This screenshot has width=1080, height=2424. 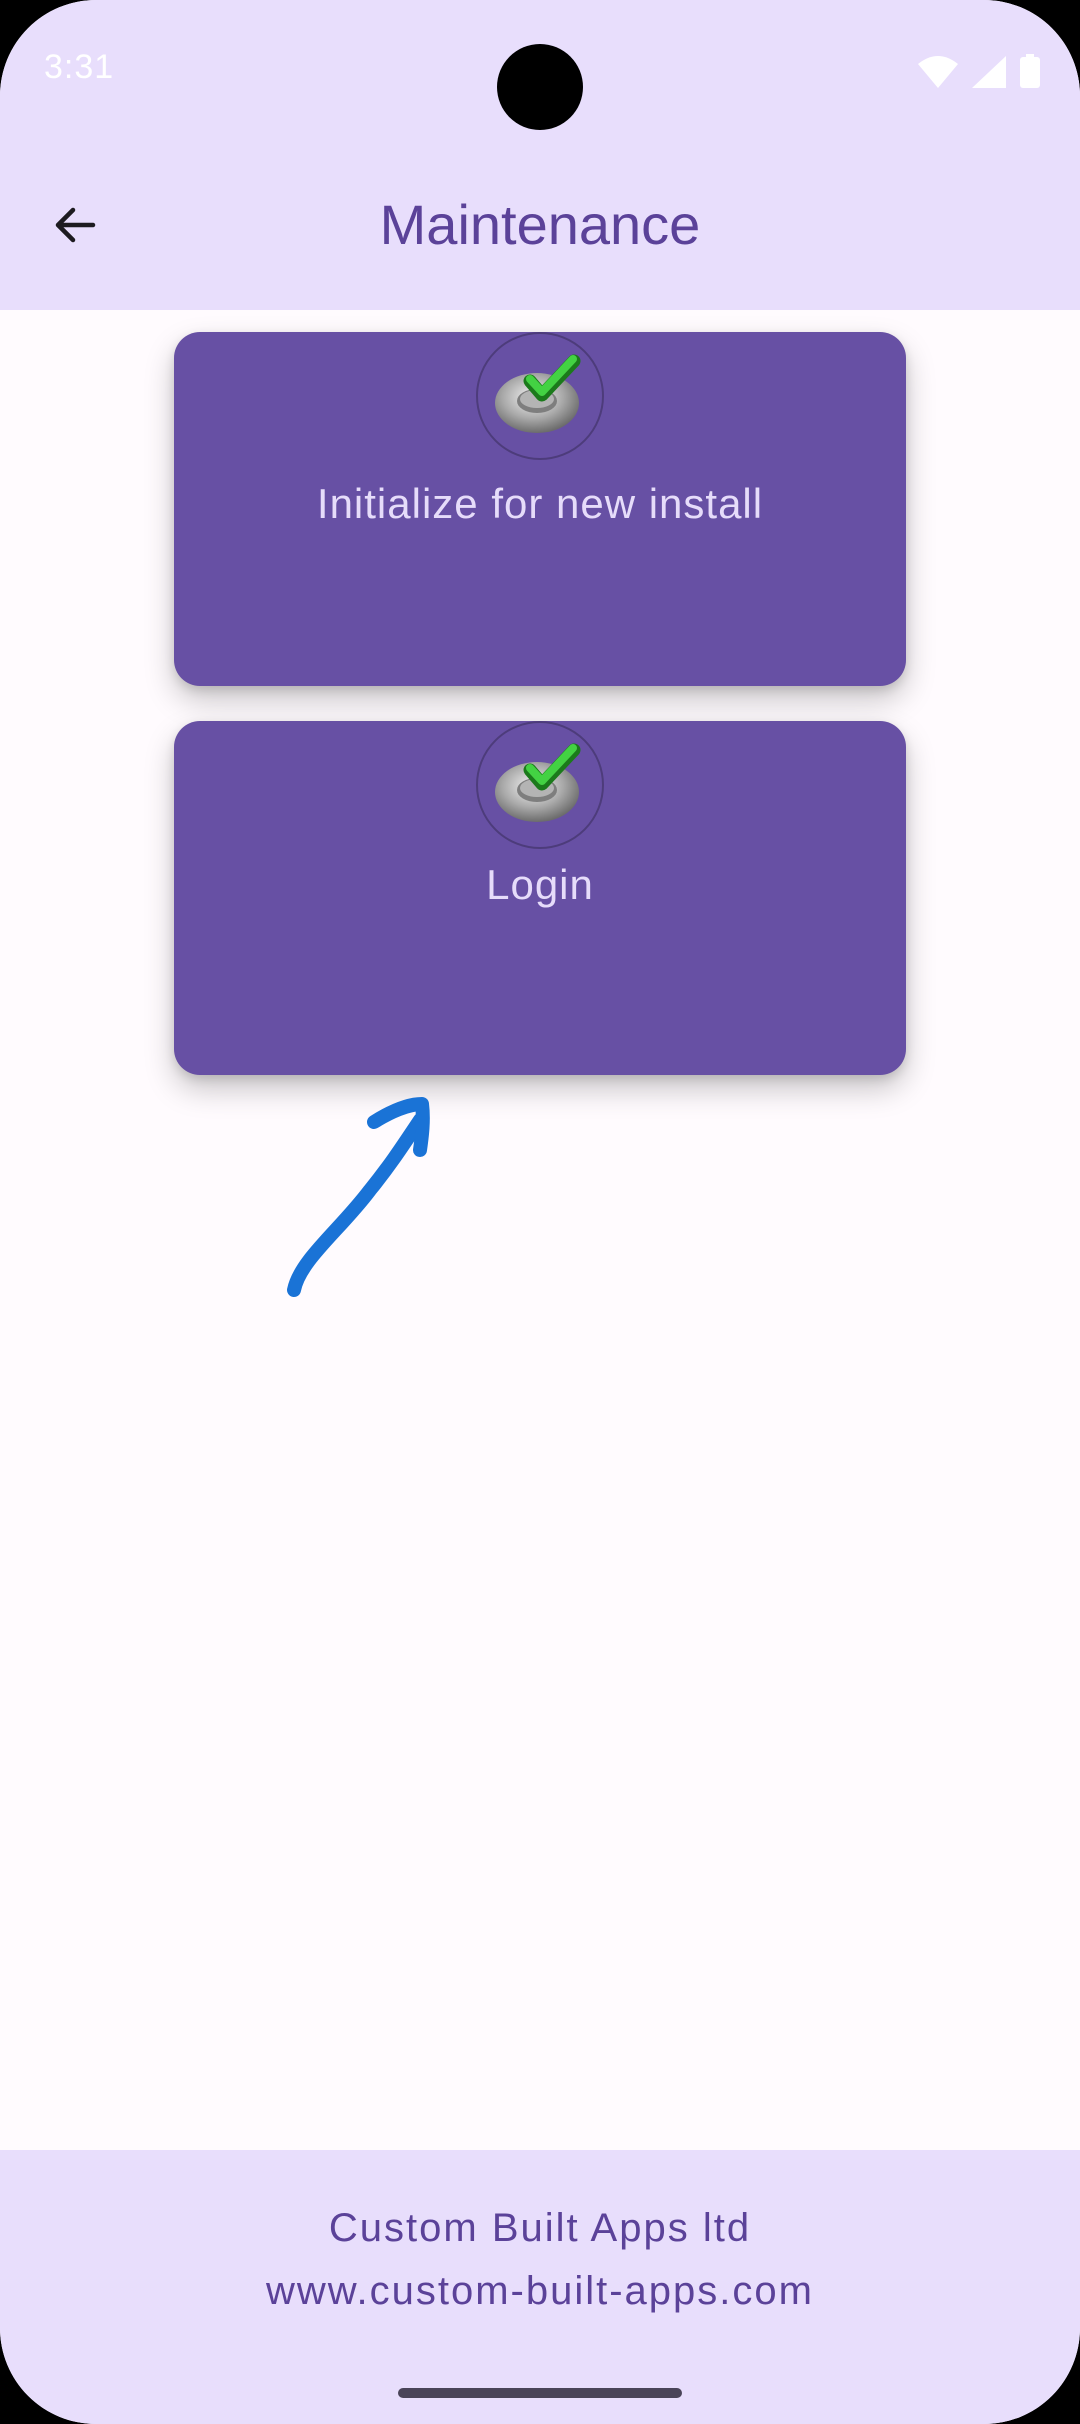 I want to click on wifi-icon, so click(x=938, y=72).